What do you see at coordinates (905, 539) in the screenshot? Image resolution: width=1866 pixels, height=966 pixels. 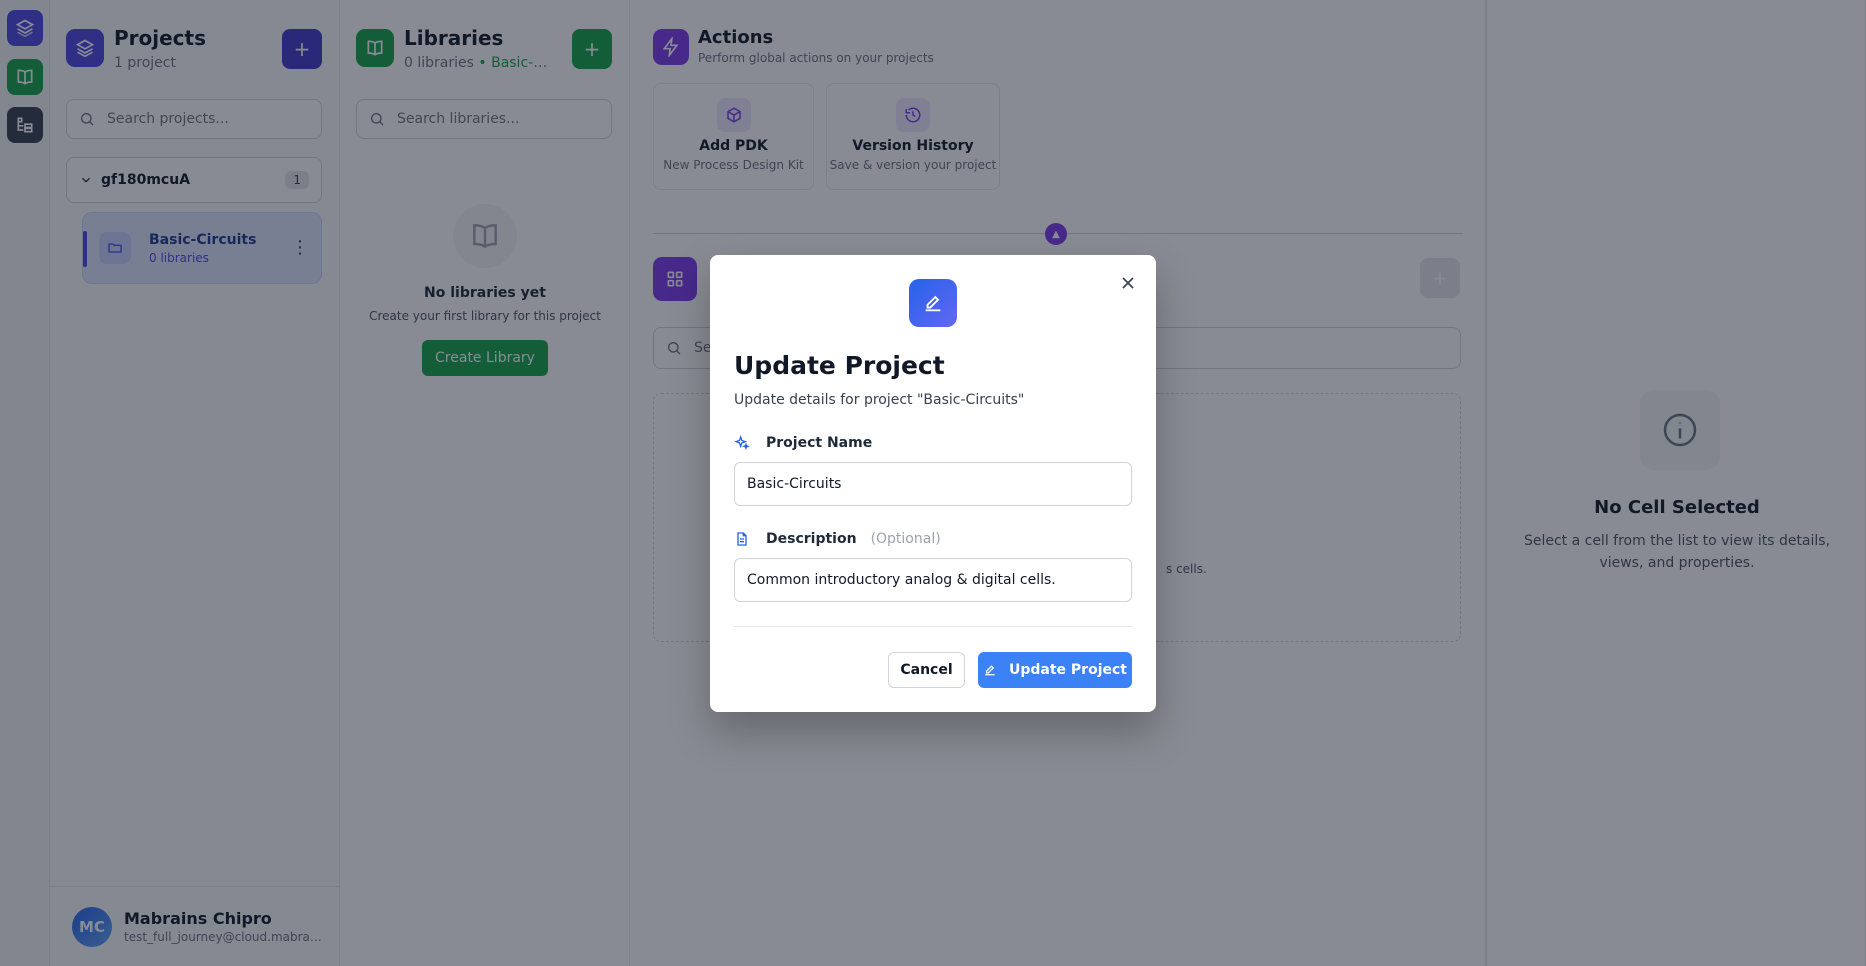 I see `optional-tag: (Optional)` at bounding box center [905, 539].